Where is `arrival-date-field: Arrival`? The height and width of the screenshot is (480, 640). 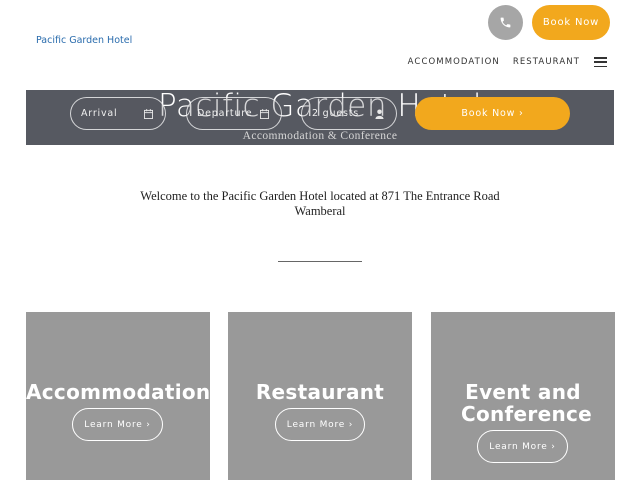 arrival-date-field: Arrival is located at coordinates (118, 113).